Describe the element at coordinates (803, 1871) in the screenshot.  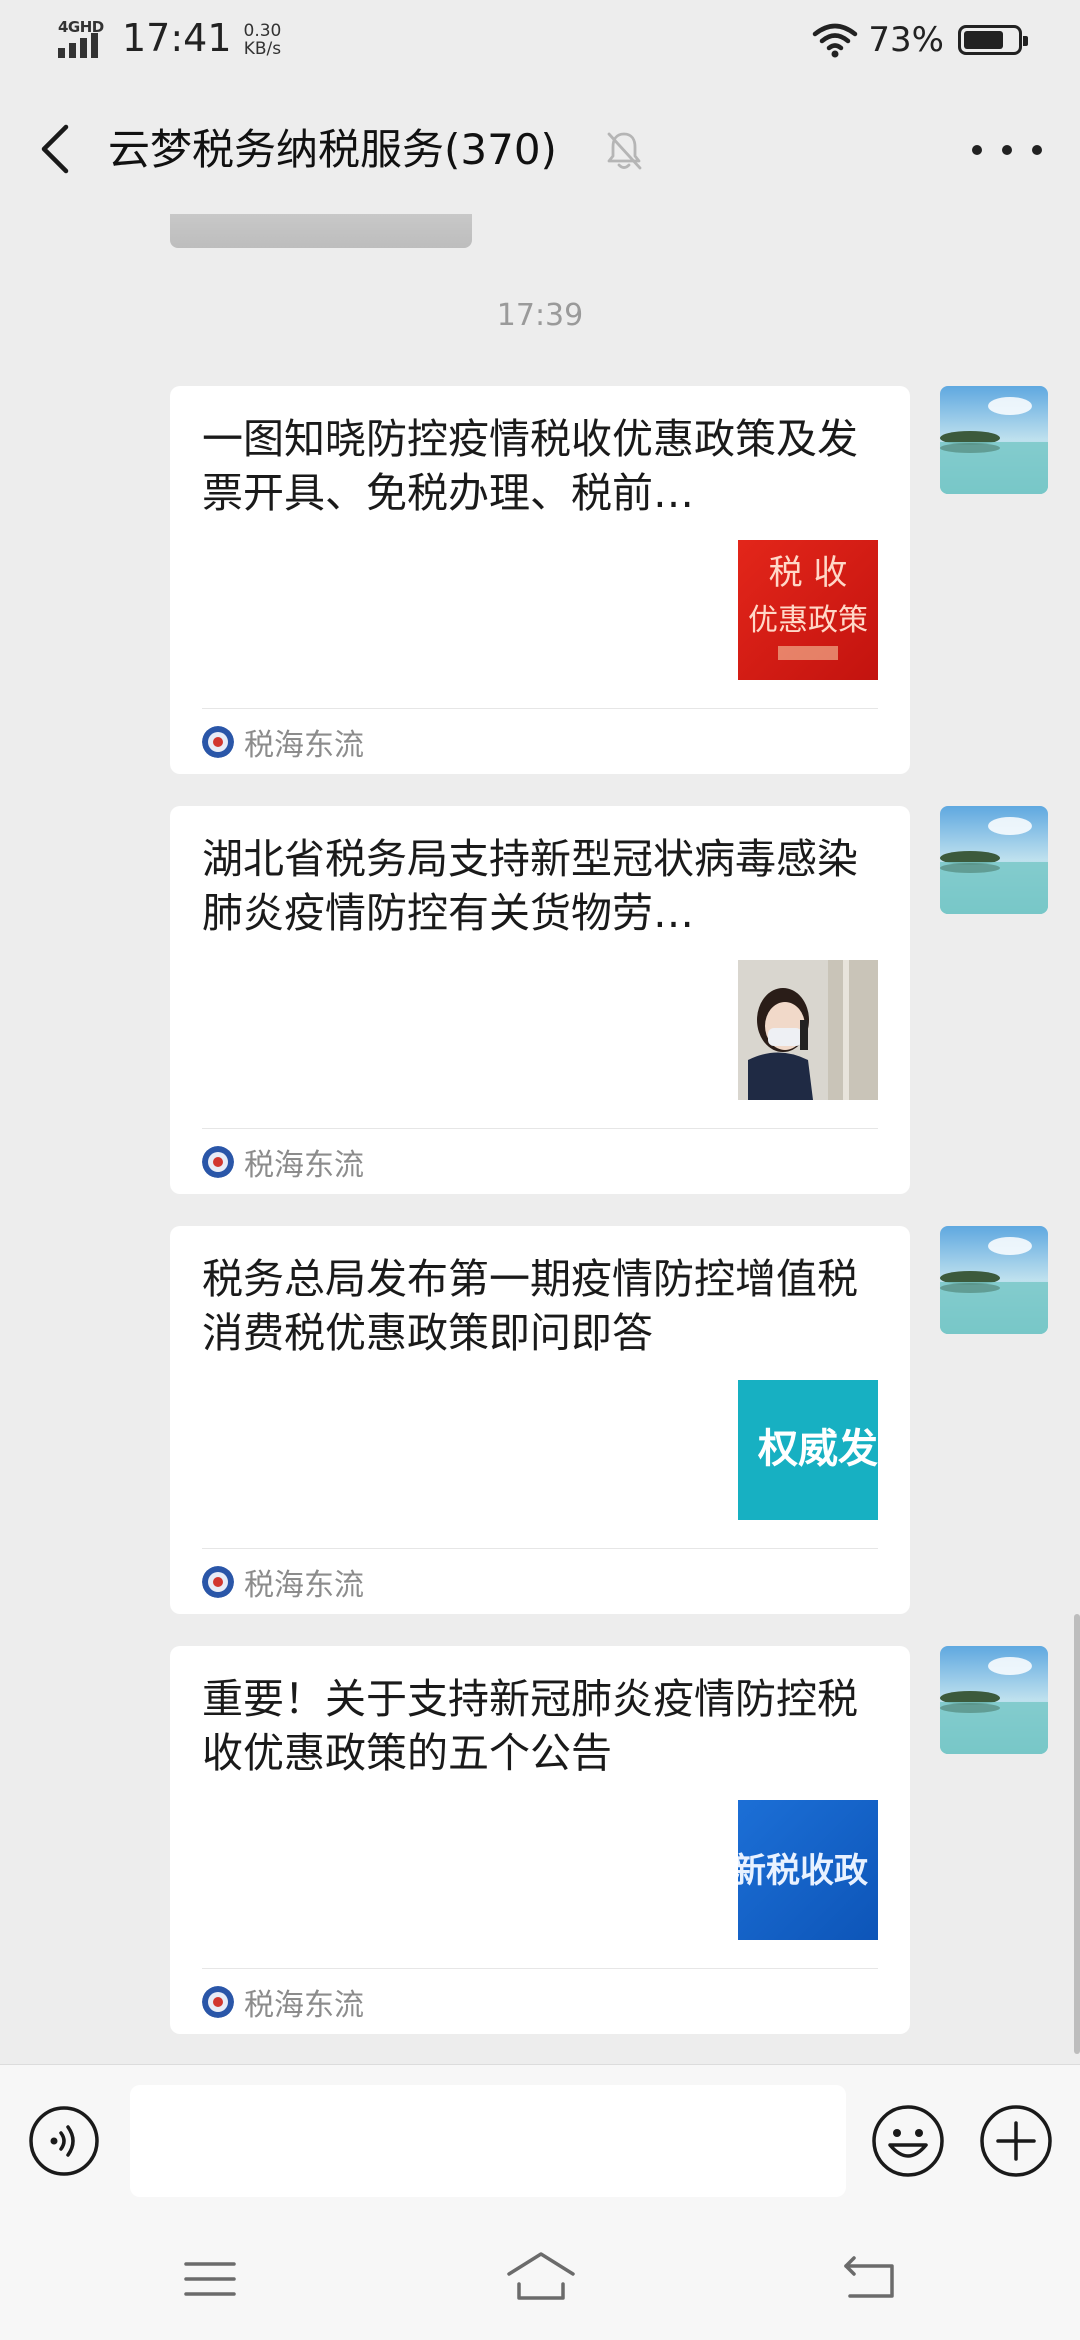
I see `svg-text: 新税收政` at that location.